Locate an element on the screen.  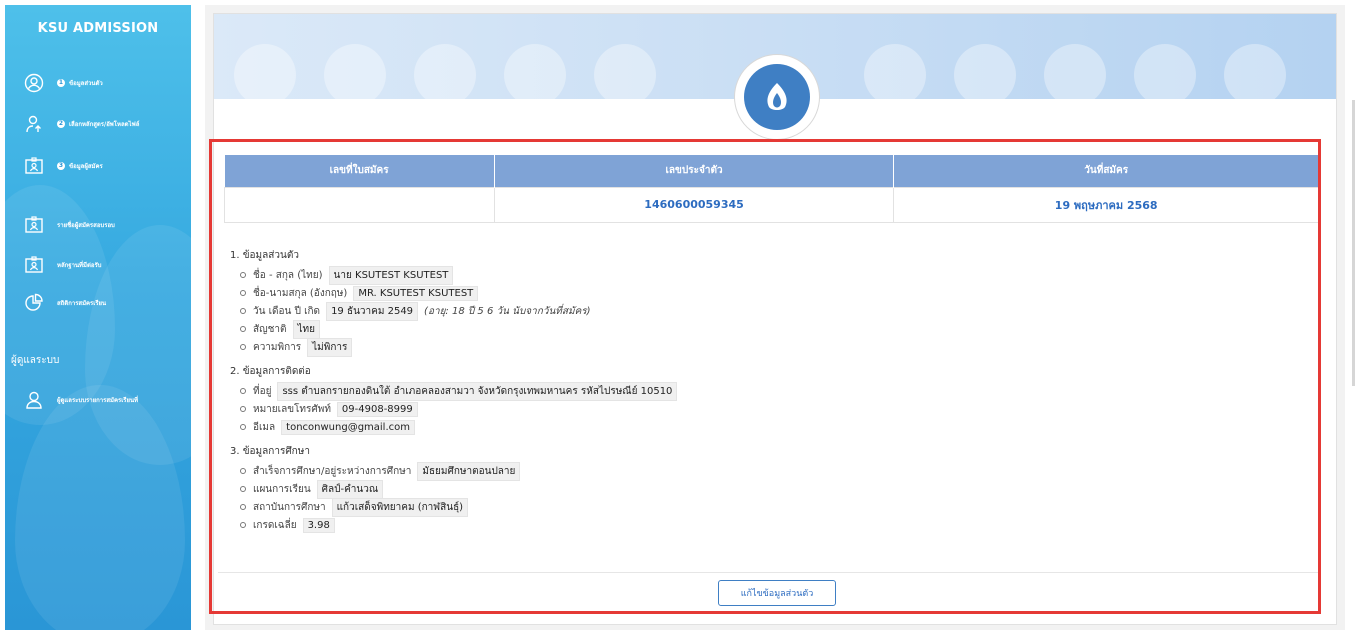
user-upload-icon is located at coordinates (34, 124).